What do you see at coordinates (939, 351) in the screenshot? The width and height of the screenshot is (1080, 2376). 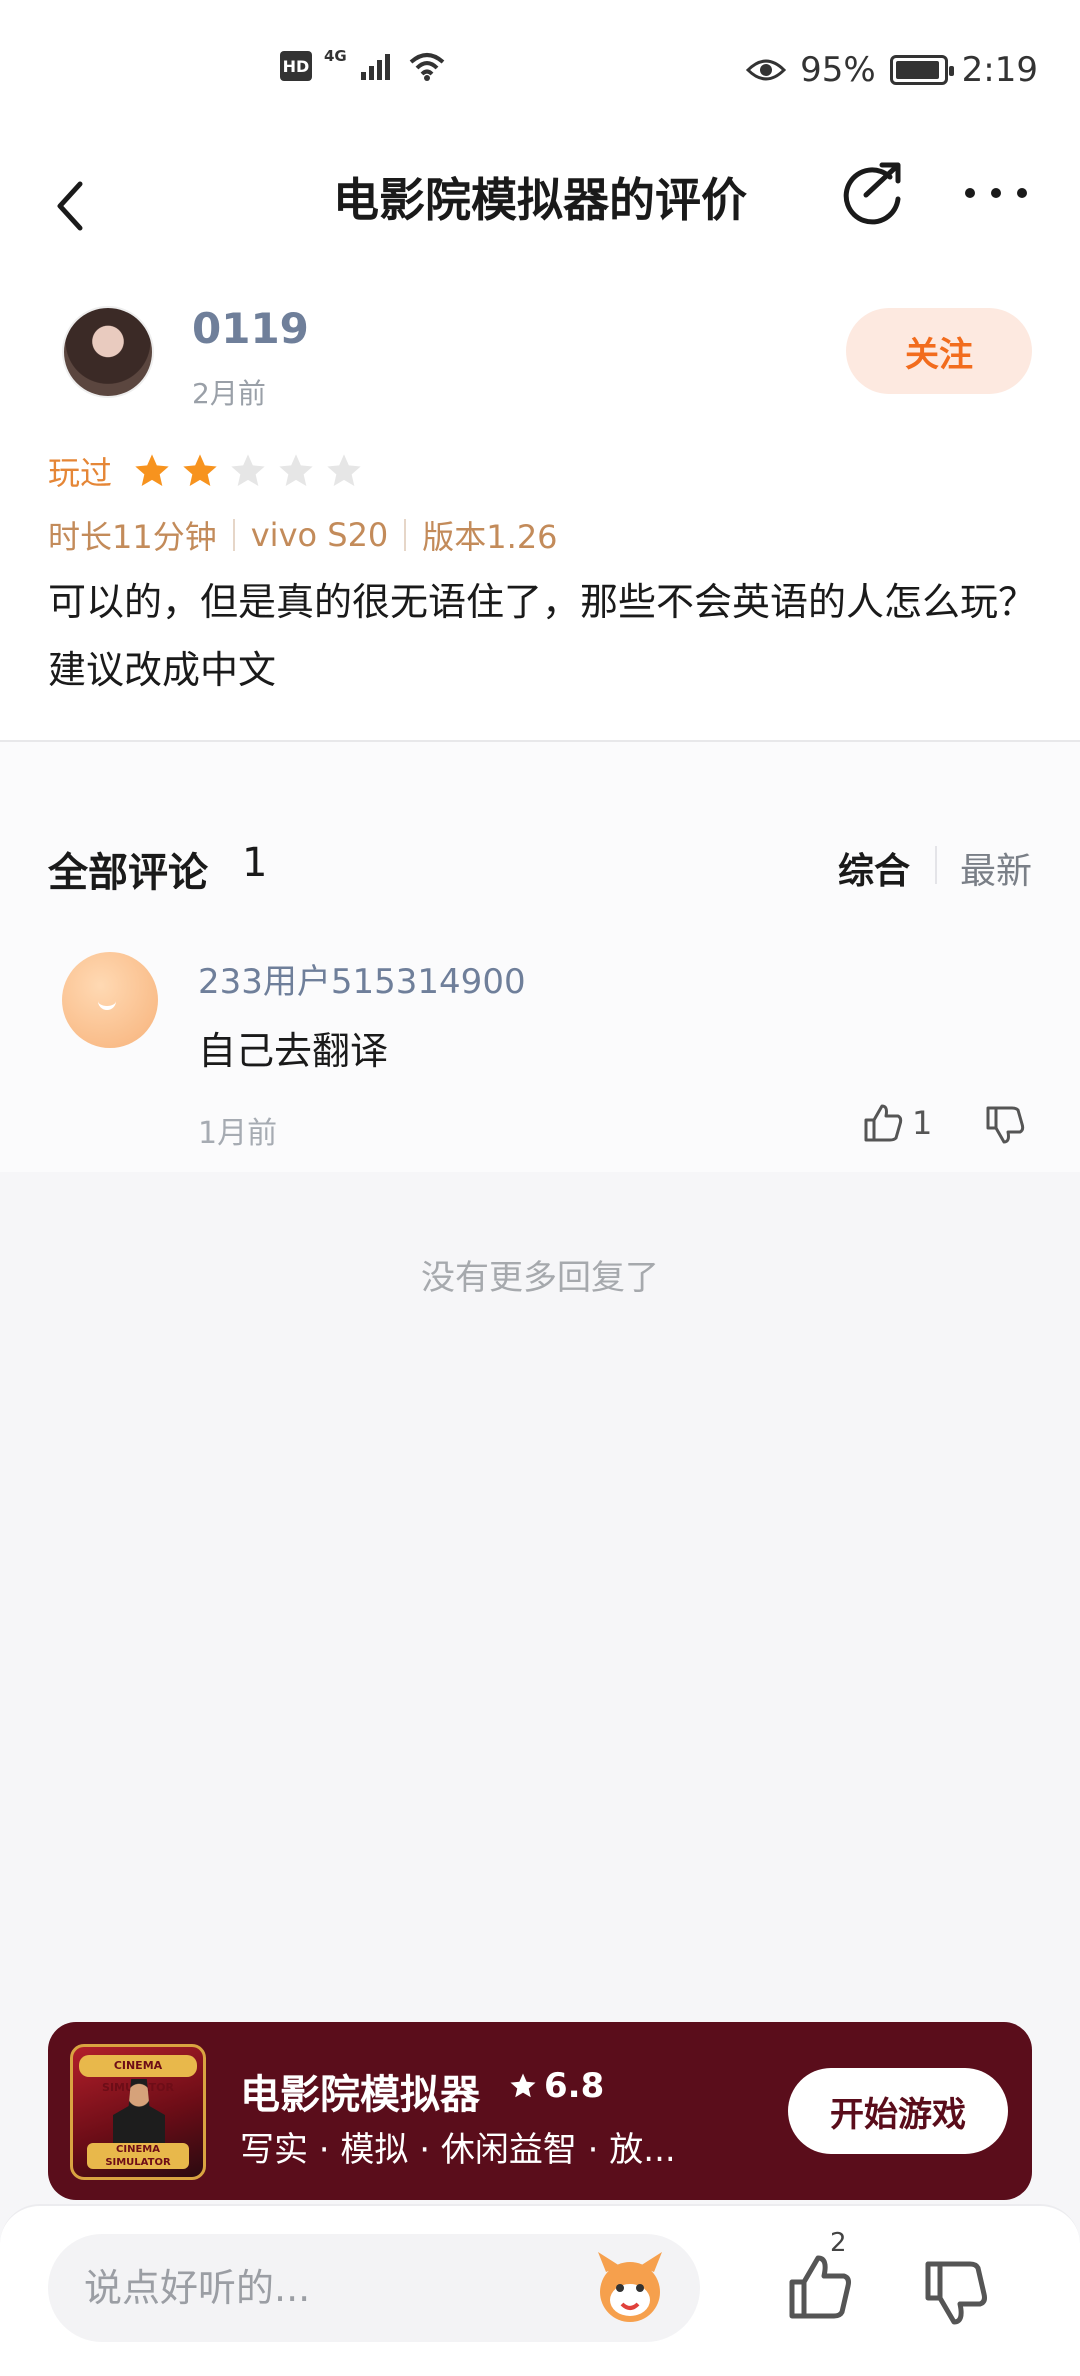 I see `follow-button: 关注` at bounding box center [939, 351].